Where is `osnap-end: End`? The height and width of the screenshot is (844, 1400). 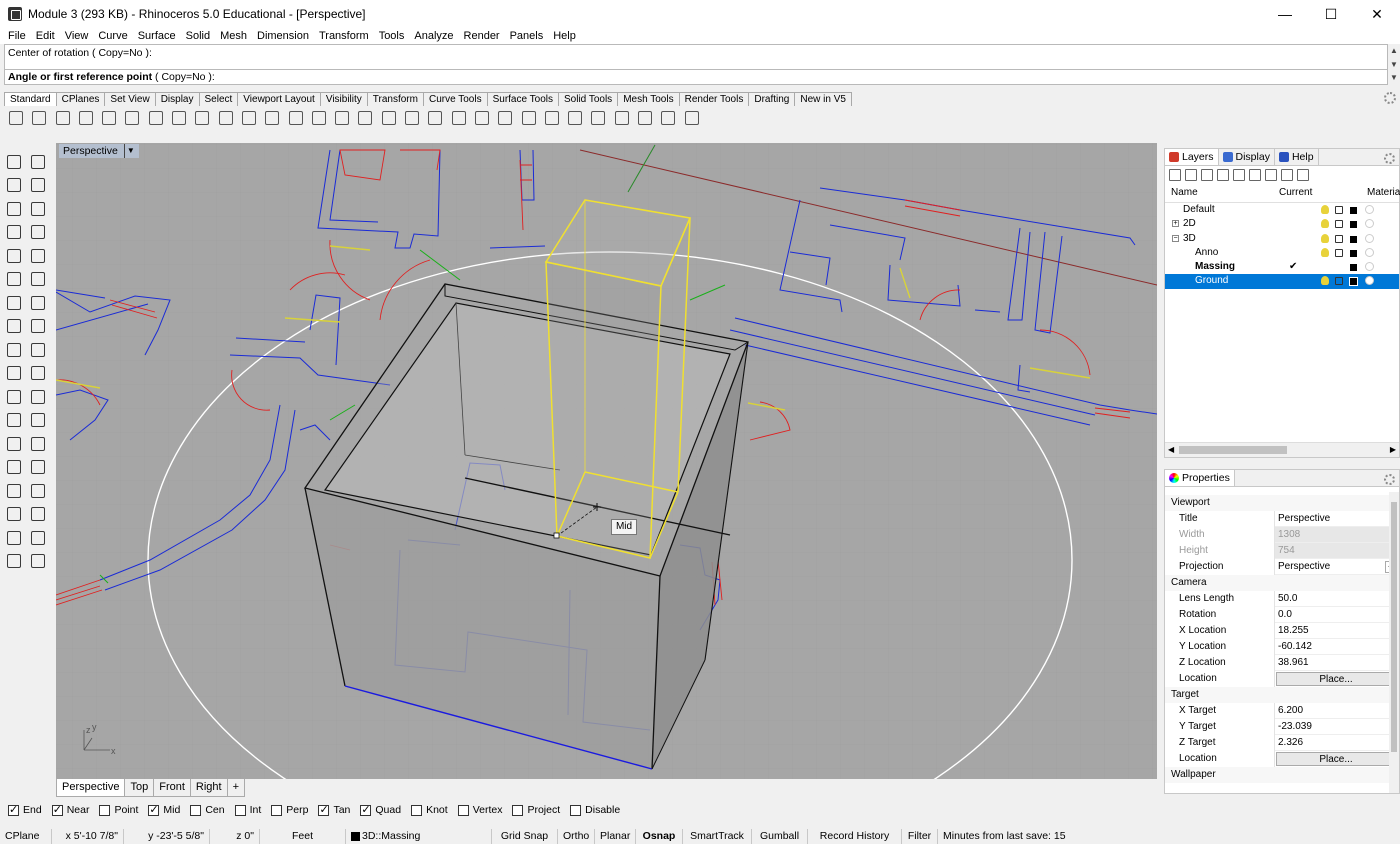 osnap-end: End is located at coordinates (25, 809).